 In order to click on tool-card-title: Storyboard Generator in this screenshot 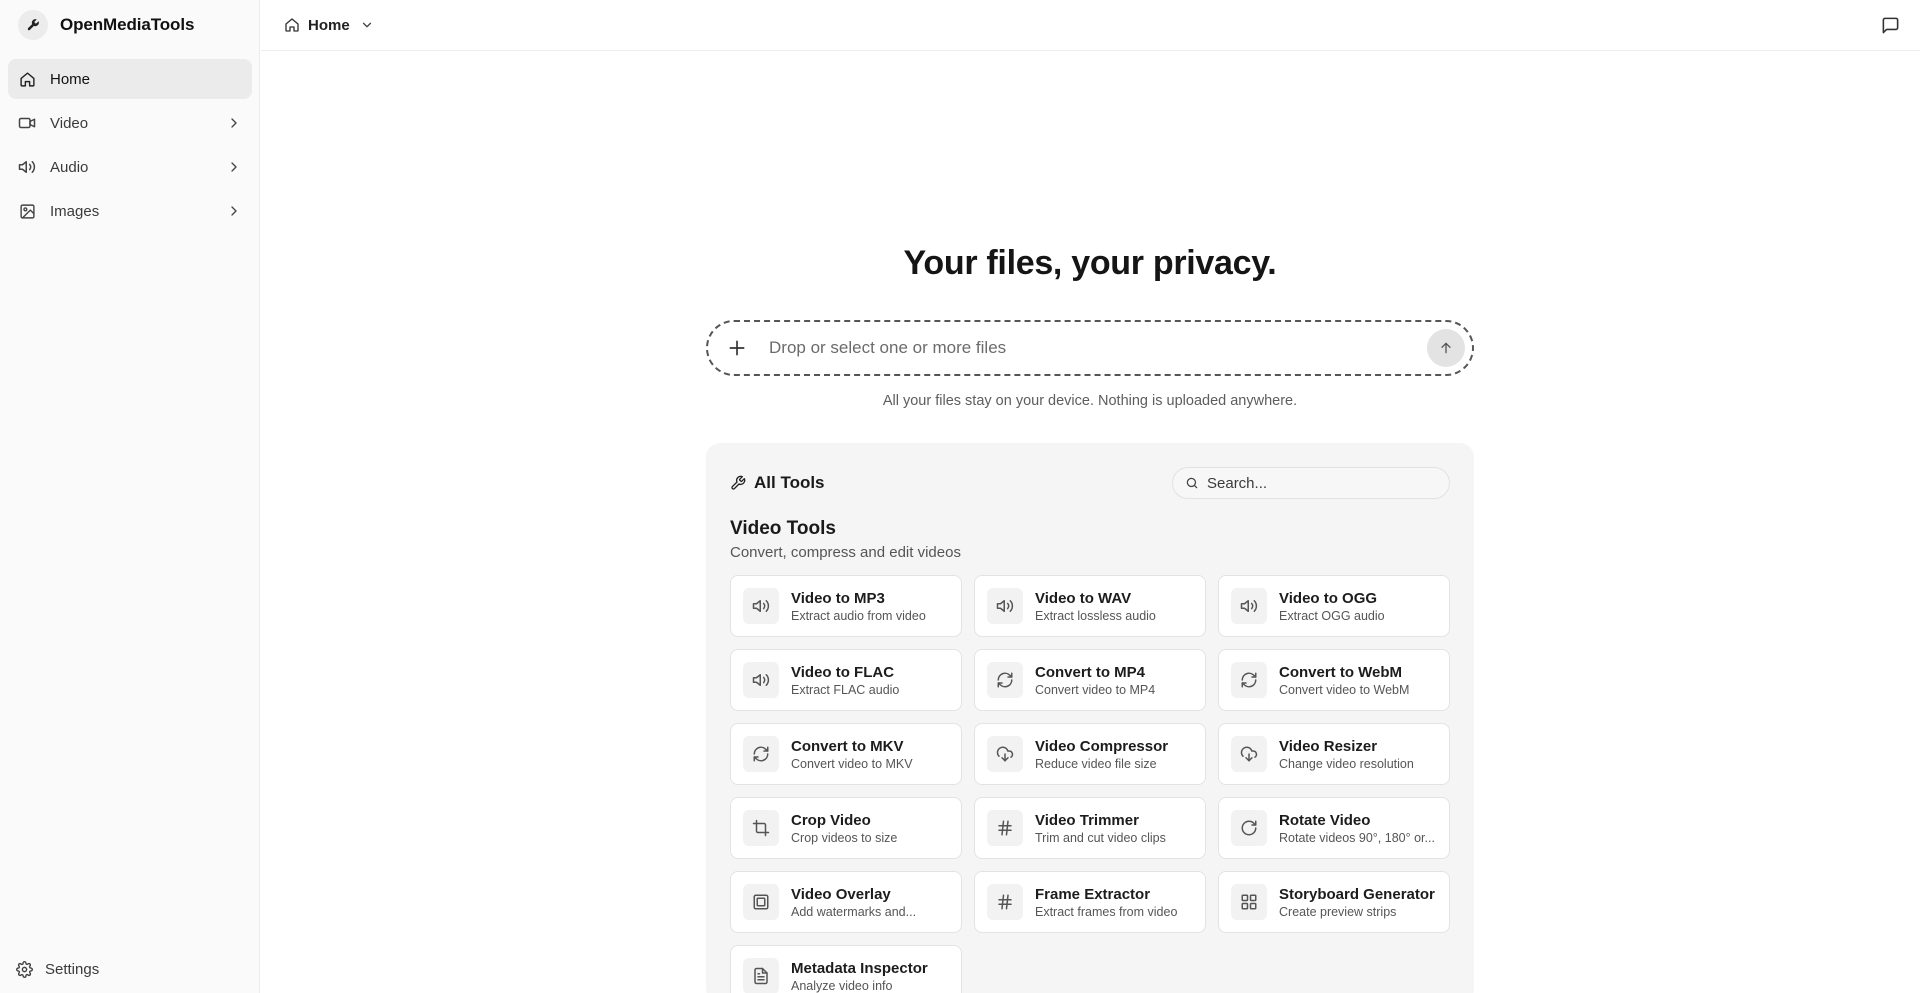, I will do `click(1357, 894)`.